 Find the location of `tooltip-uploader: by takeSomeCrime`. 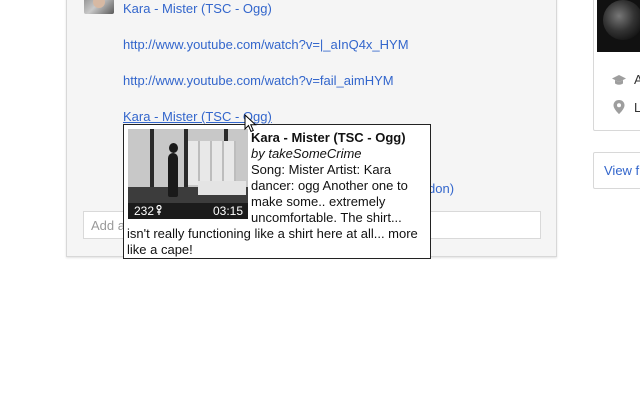

tooltip-uploader: by takeSomeCrime is located at coordinates (306, 153).